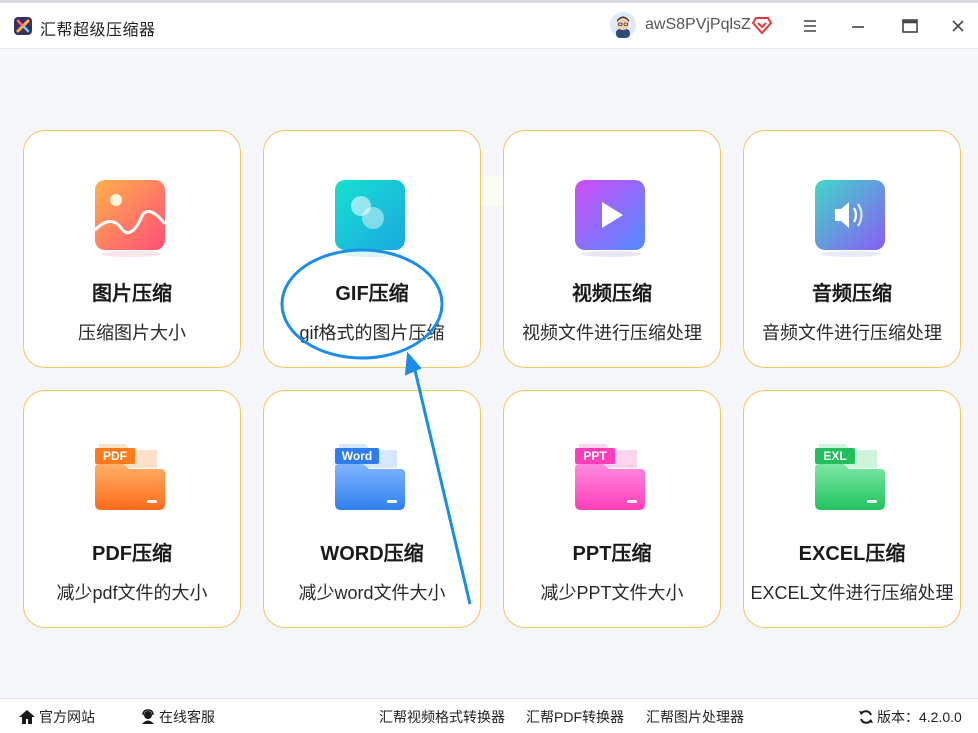 The height and width of the screenshot is (733, 978). What do you see at coordinates (612, 333) in the screenshot?
I see `card-desc: 视频文件进行压缩处理` at bounding box center [612, 333].